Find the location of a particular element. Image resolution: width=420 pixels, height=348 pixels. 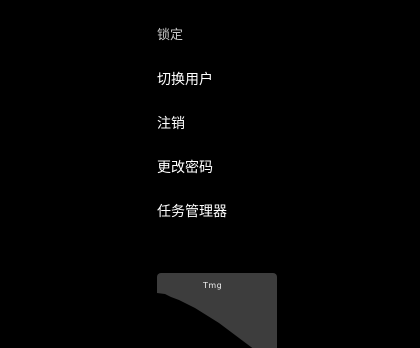

preview-tile: Tmg is located at coordinates (217, 310).